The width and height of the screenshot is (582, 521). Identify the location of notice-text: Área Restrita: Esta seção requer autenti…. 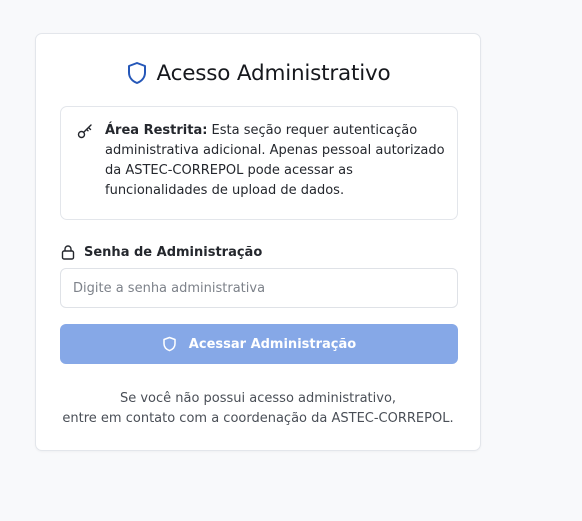
(279, 161).